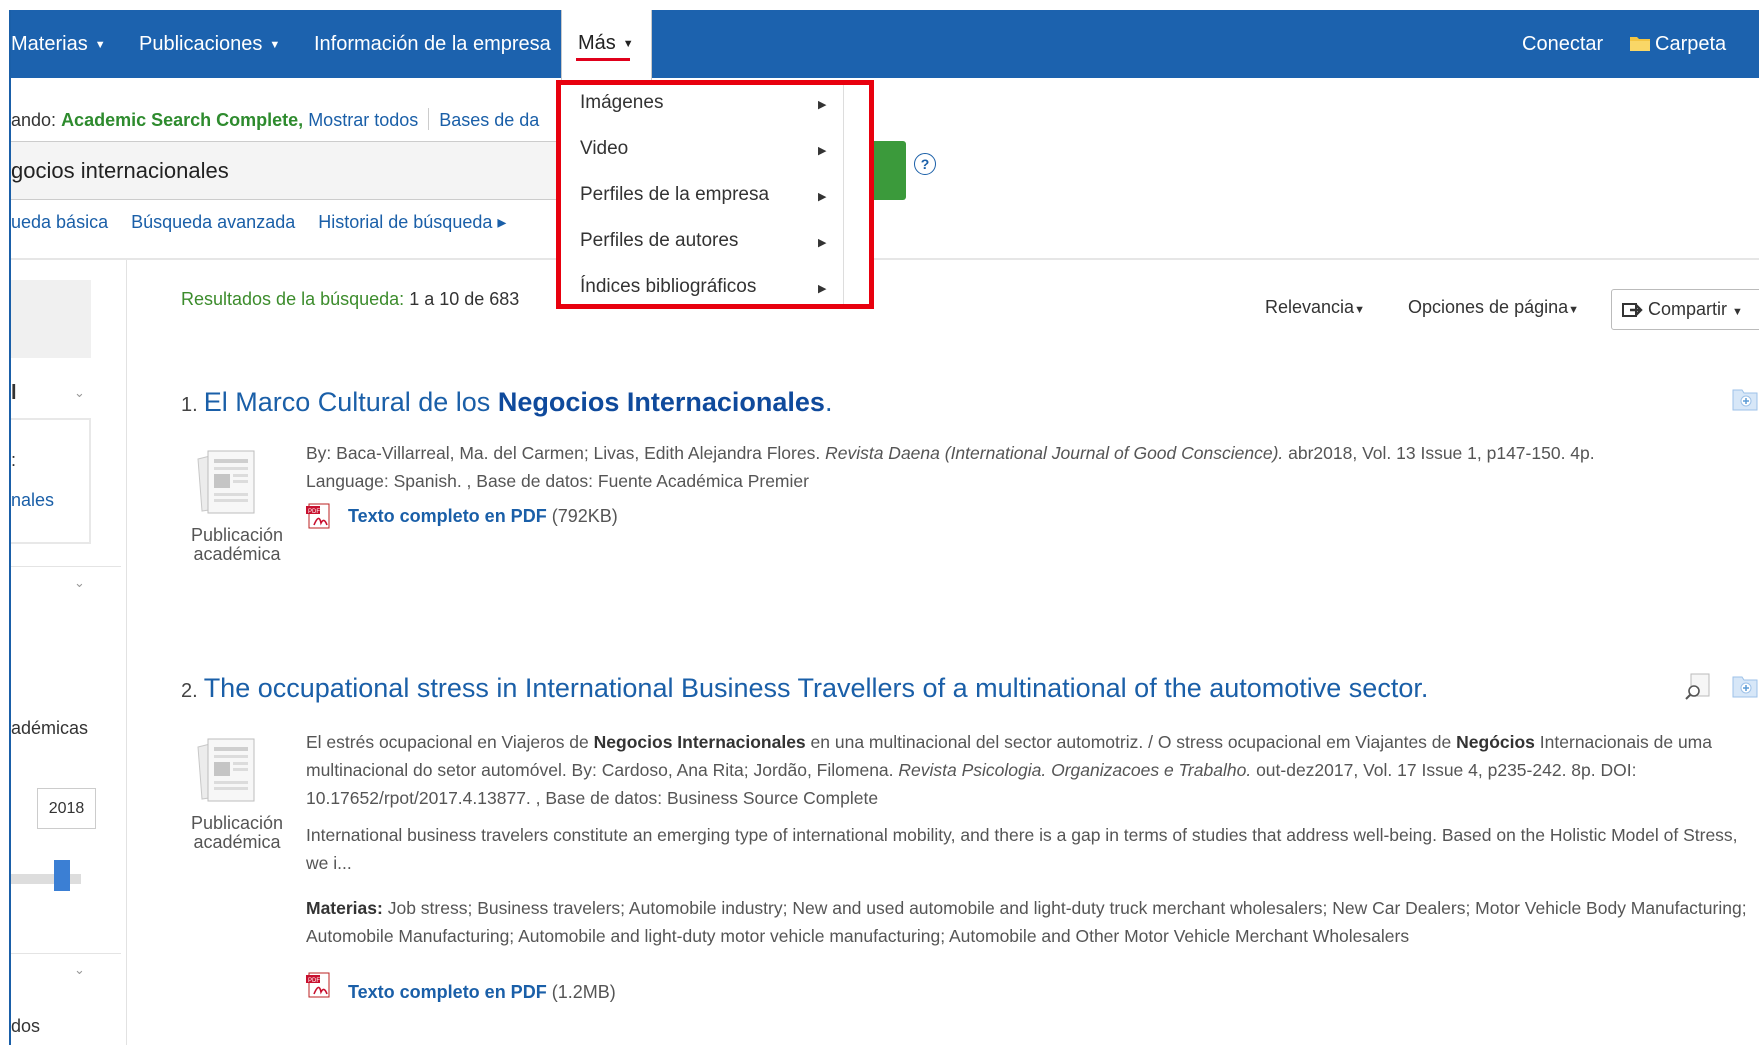 The image size is (1759, 1045). What do you see at coordinates (674, 195) in the screenshot?
I see `menu-item-perfiles-empresa: Perfiles de la empresa` at bounding box center [674, 195].